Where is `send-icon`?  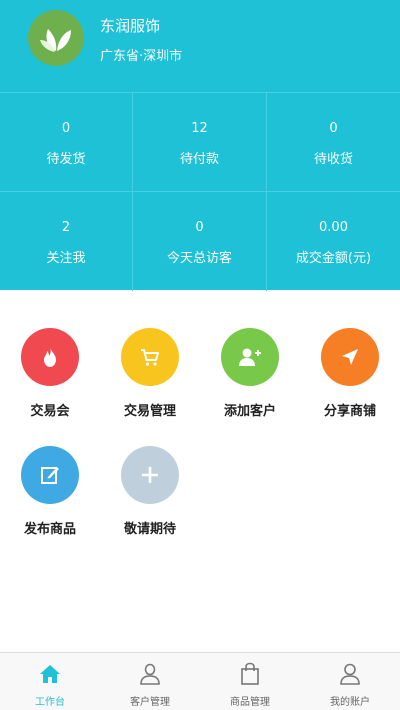
send-icon is located at coordinates (350, 357).